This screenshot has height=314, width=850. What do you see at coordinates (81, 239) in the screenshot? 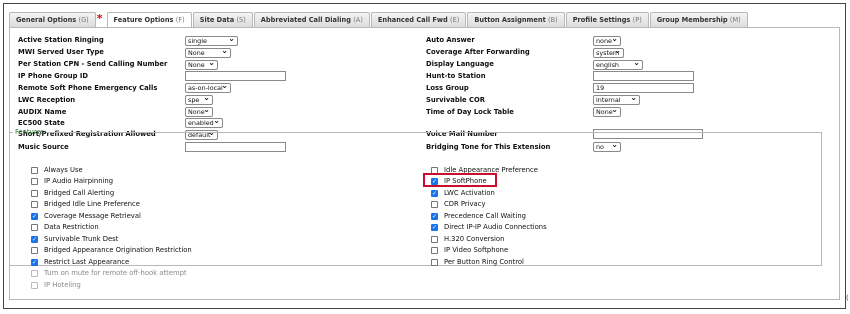
I see `checkbox-label: Survivable Trunk Dest` at bounding box center [81, 239].